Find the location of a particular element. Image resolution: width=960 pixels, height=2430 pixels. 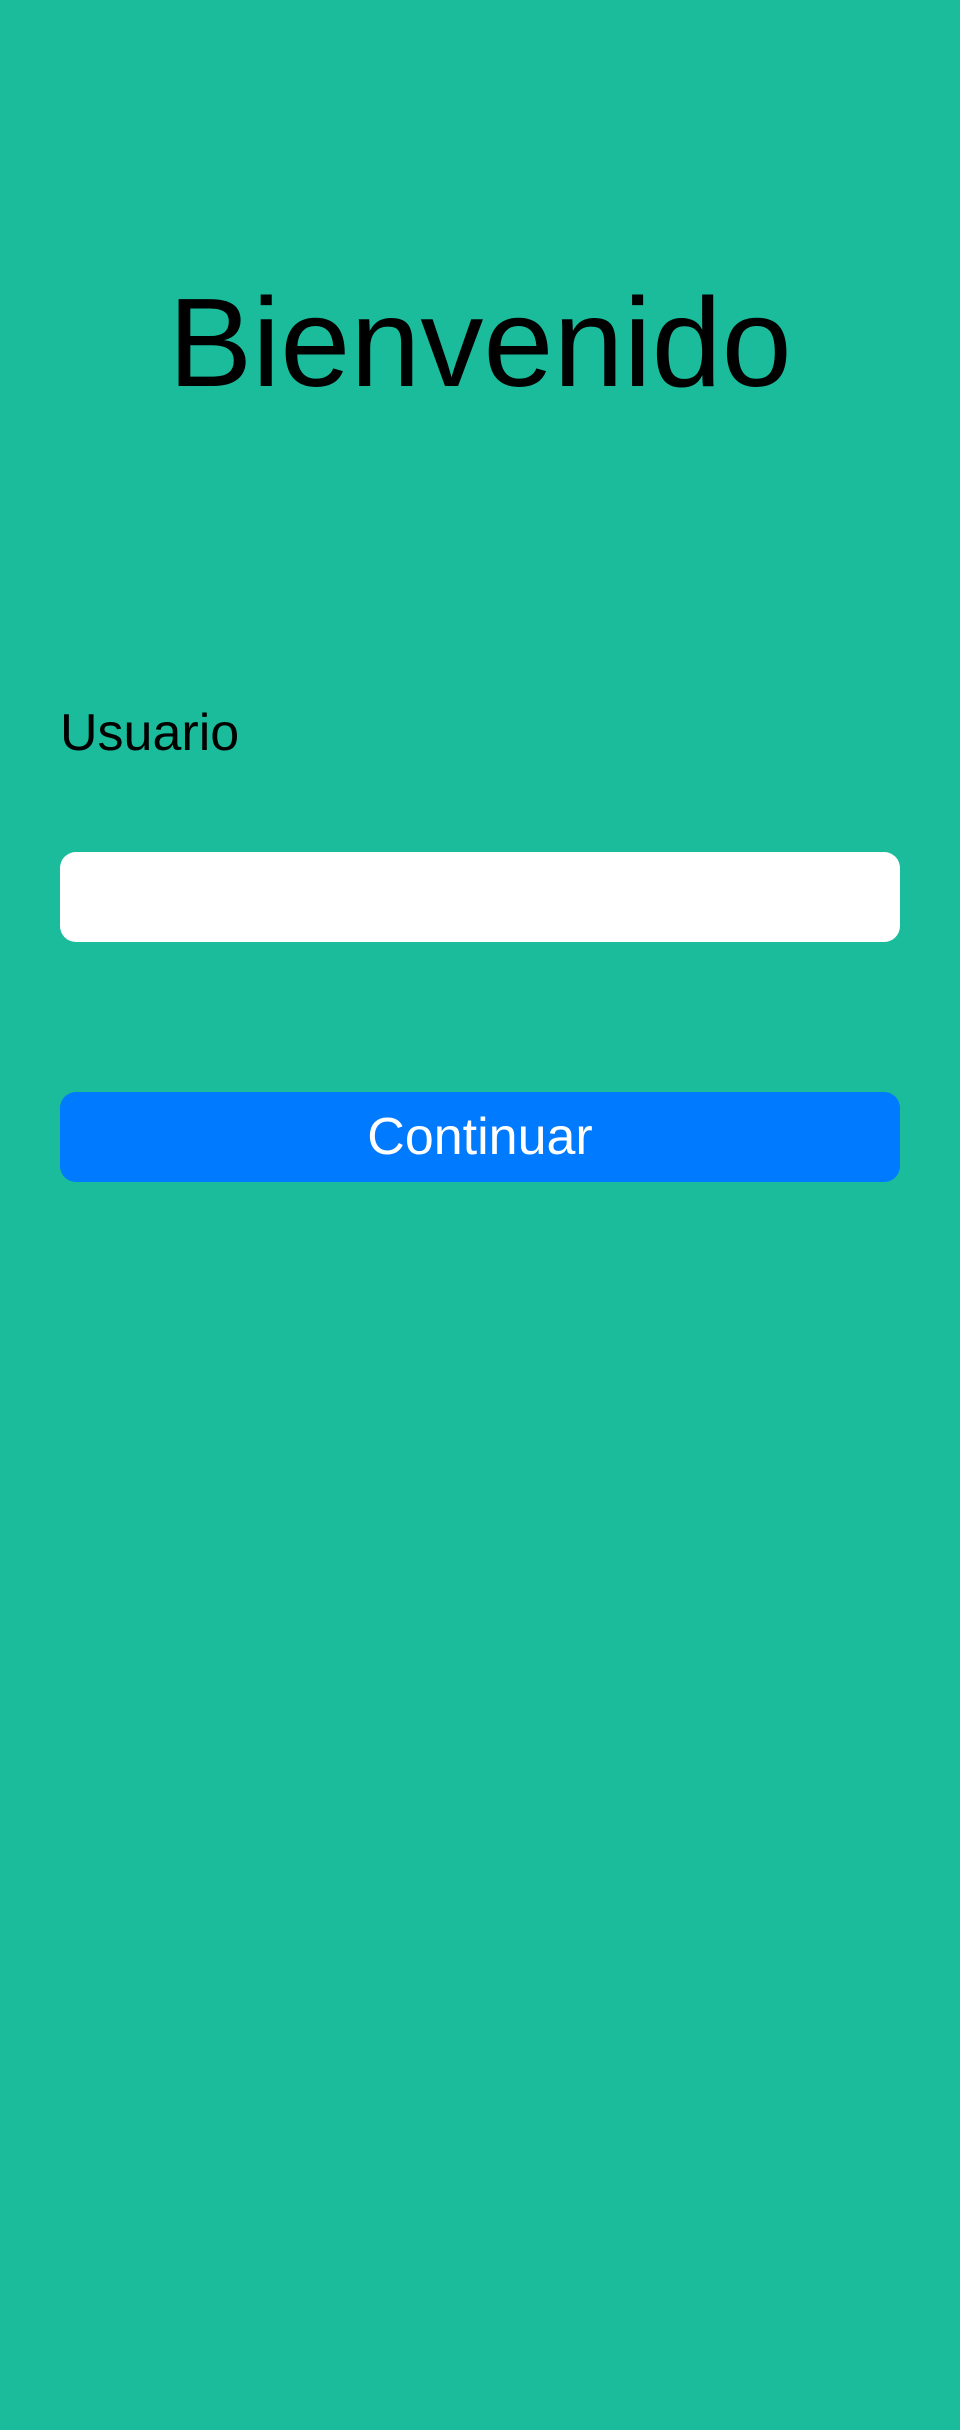

username-label: Usuario is located at coordinates (150, 733).